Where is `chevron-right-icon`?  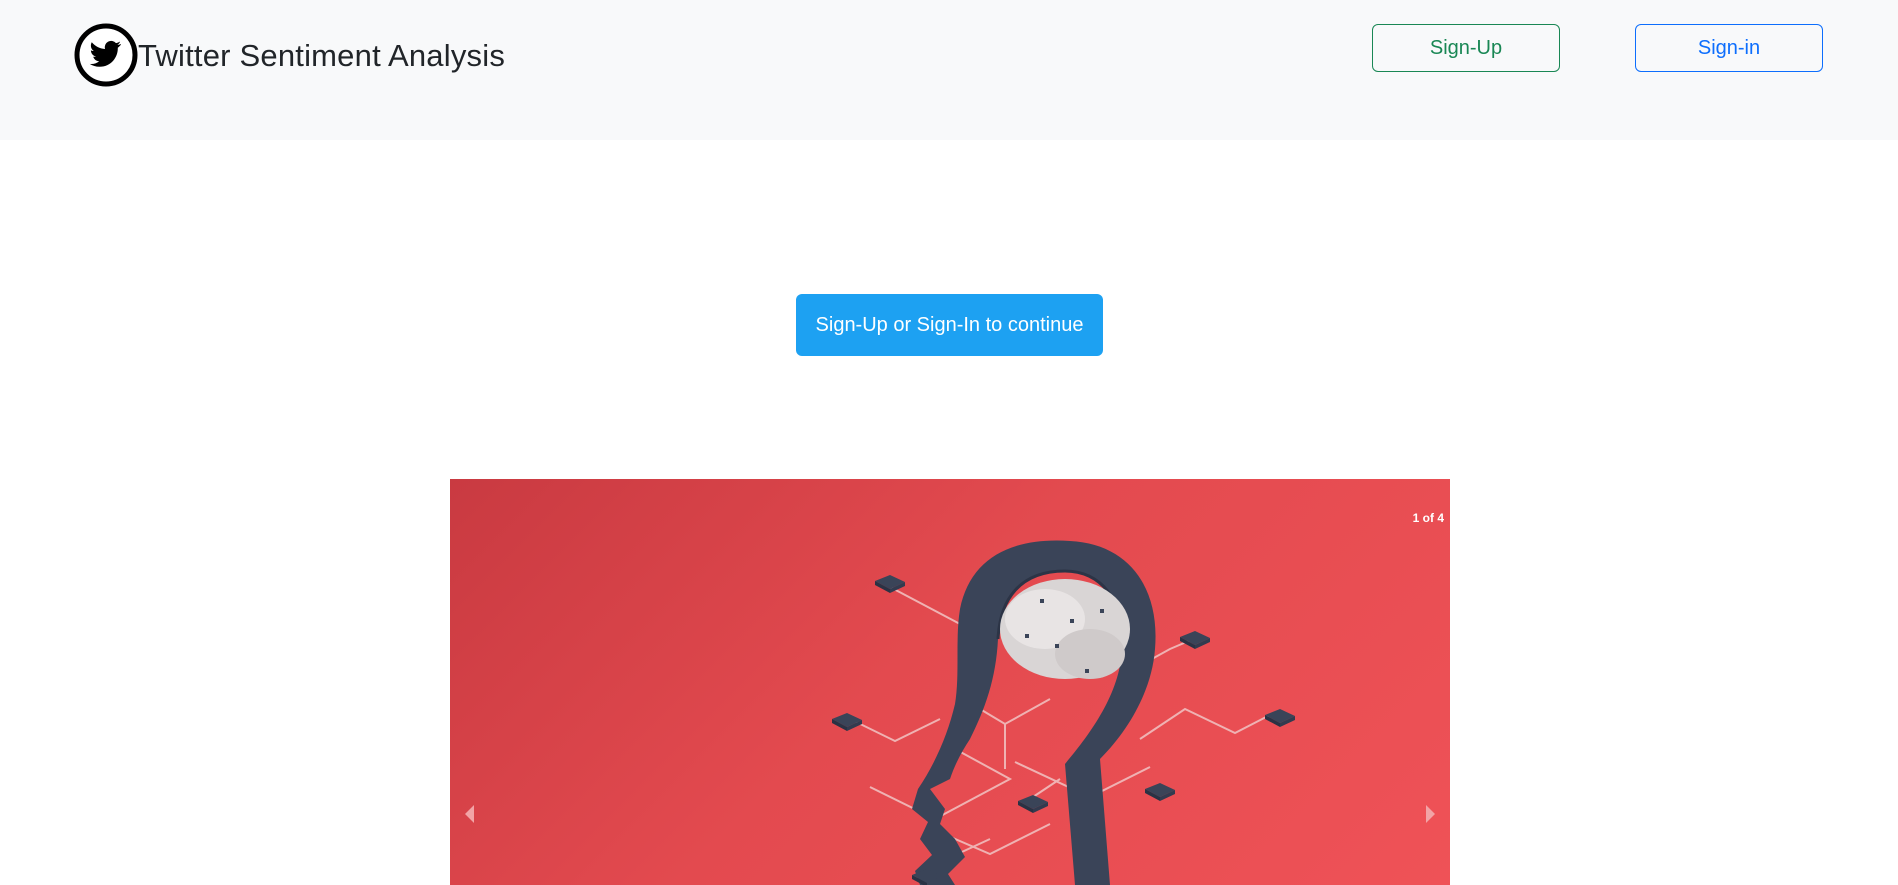
chevron-right-icon is located at coordinates (1430, 814).